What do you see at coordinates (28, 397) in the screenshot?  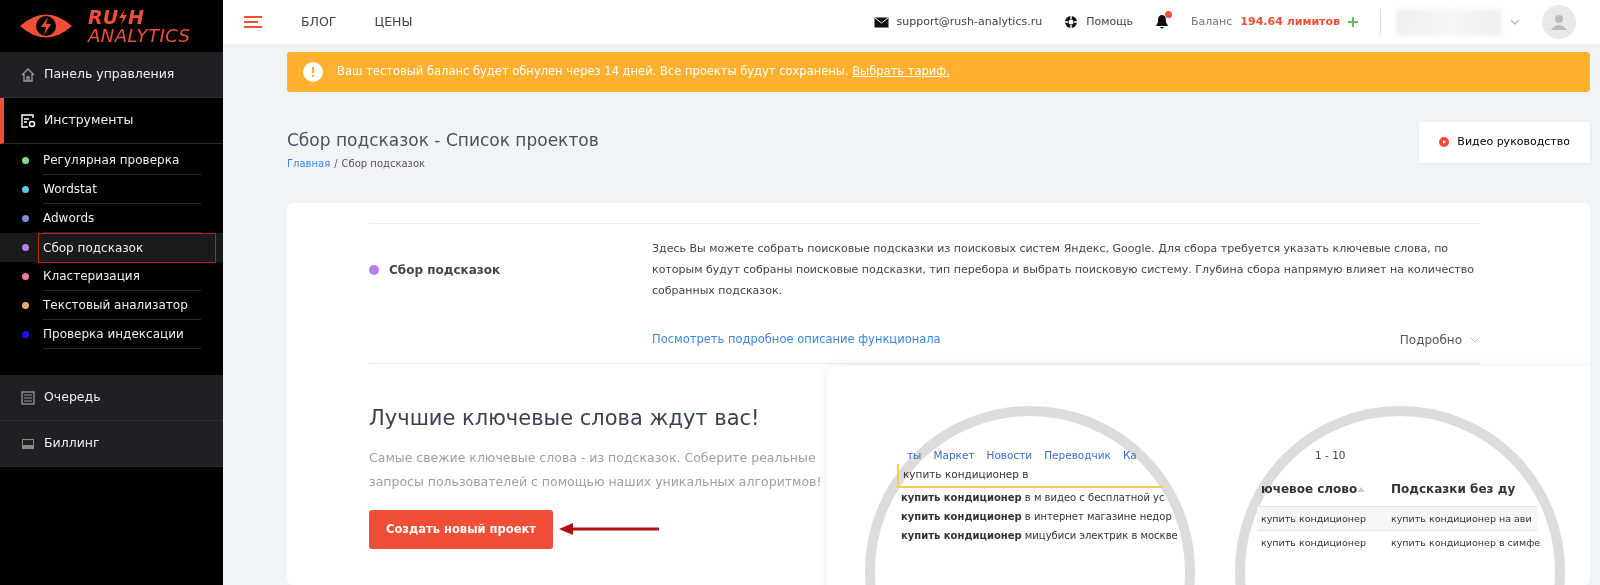 I see `list-icon` at bounding box center [28, 397].